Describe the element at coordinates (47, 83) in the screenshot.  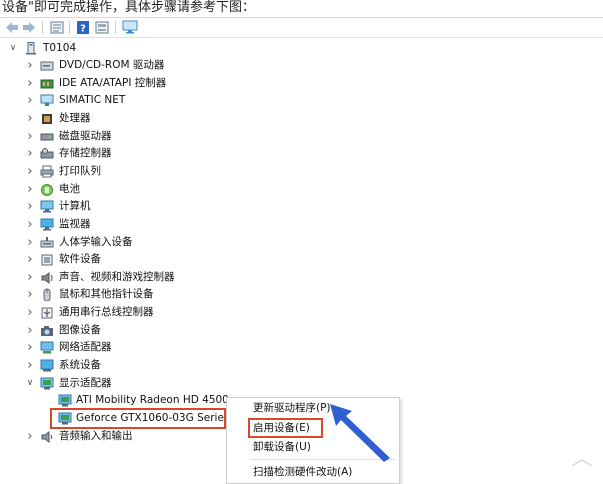
I see `ide-controller-icon` at that location.